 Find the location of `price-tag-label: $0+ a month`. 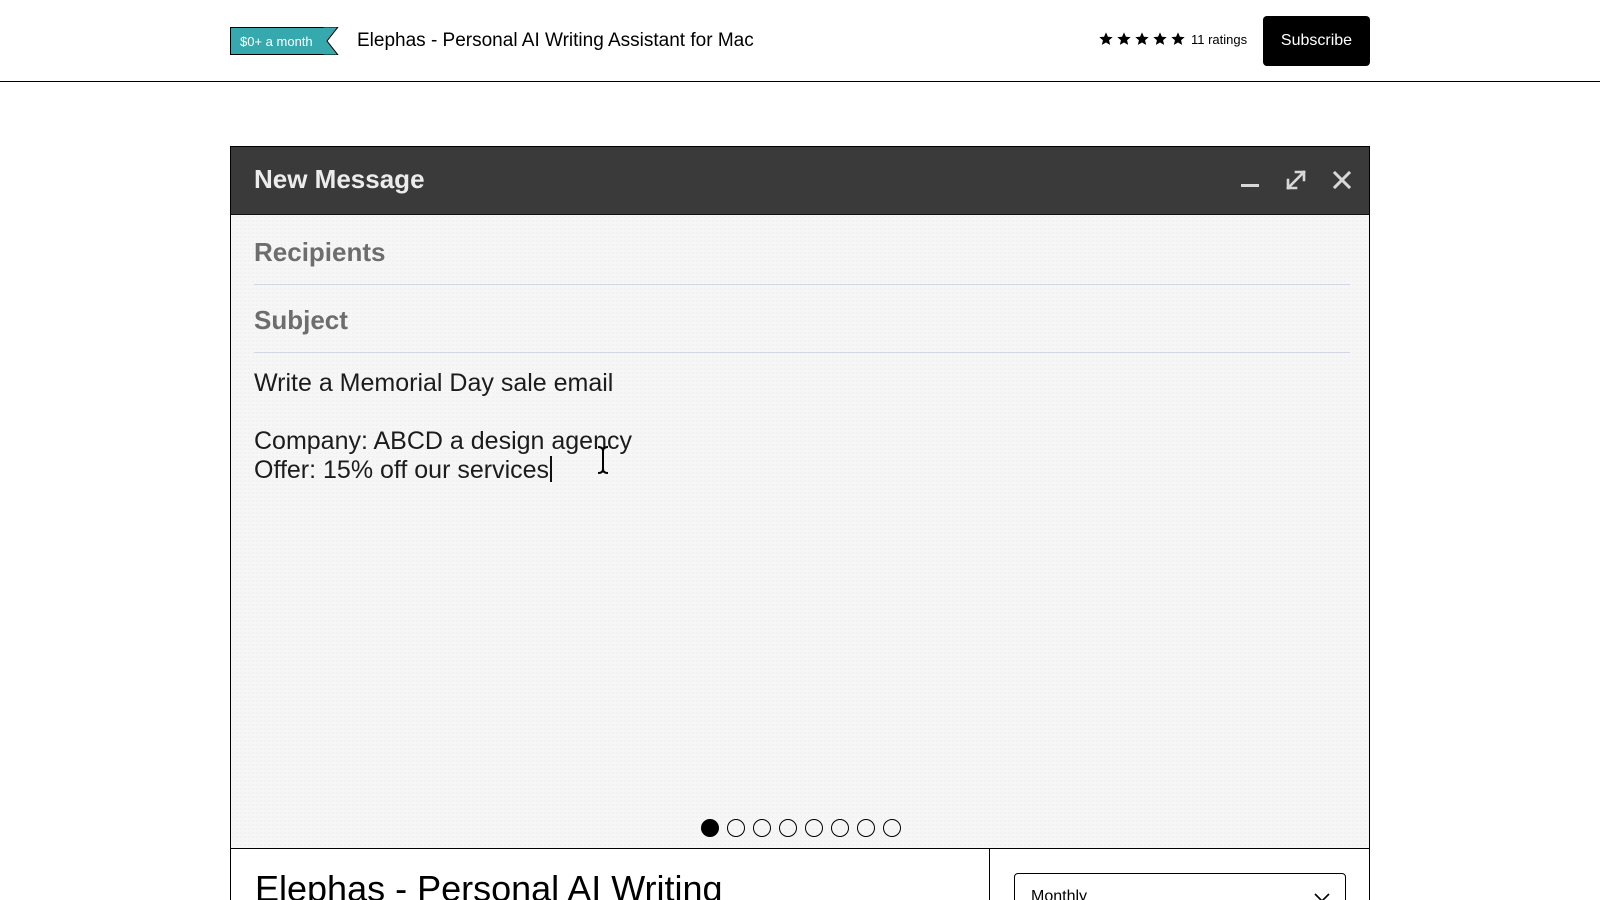

price-tag-label: $0+ a month is located at coordinates (276, 41).